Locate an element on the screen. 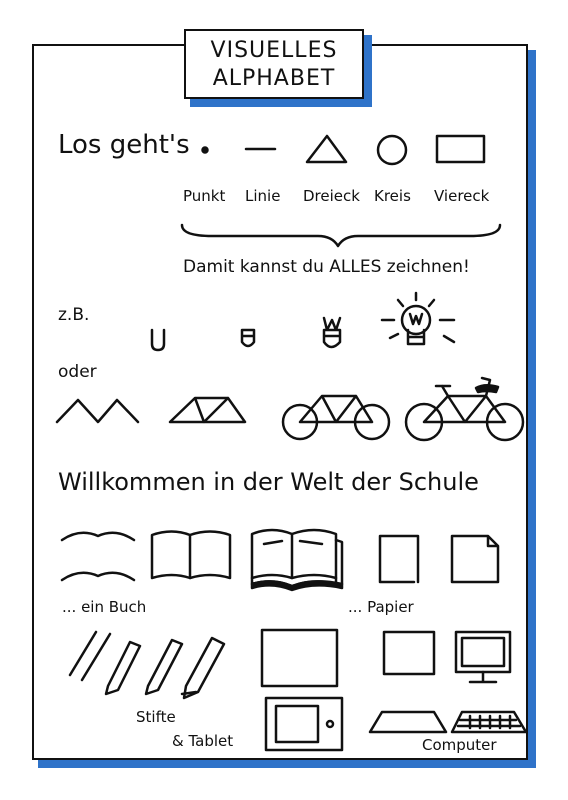 The width and height of the screenshot is (568, 800). bicycle-icon is located at coordinates (464, 409).